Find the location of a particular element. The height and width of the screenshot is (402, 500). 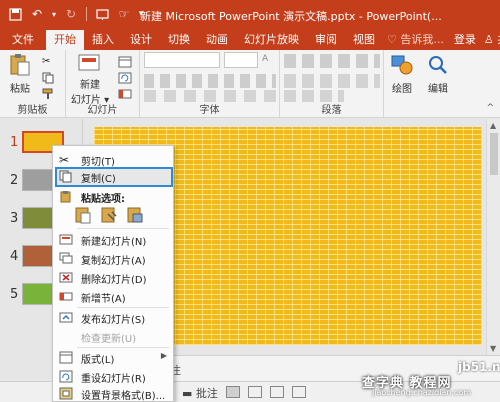

comments-label: 批注 is located at coordinates (206, 393).